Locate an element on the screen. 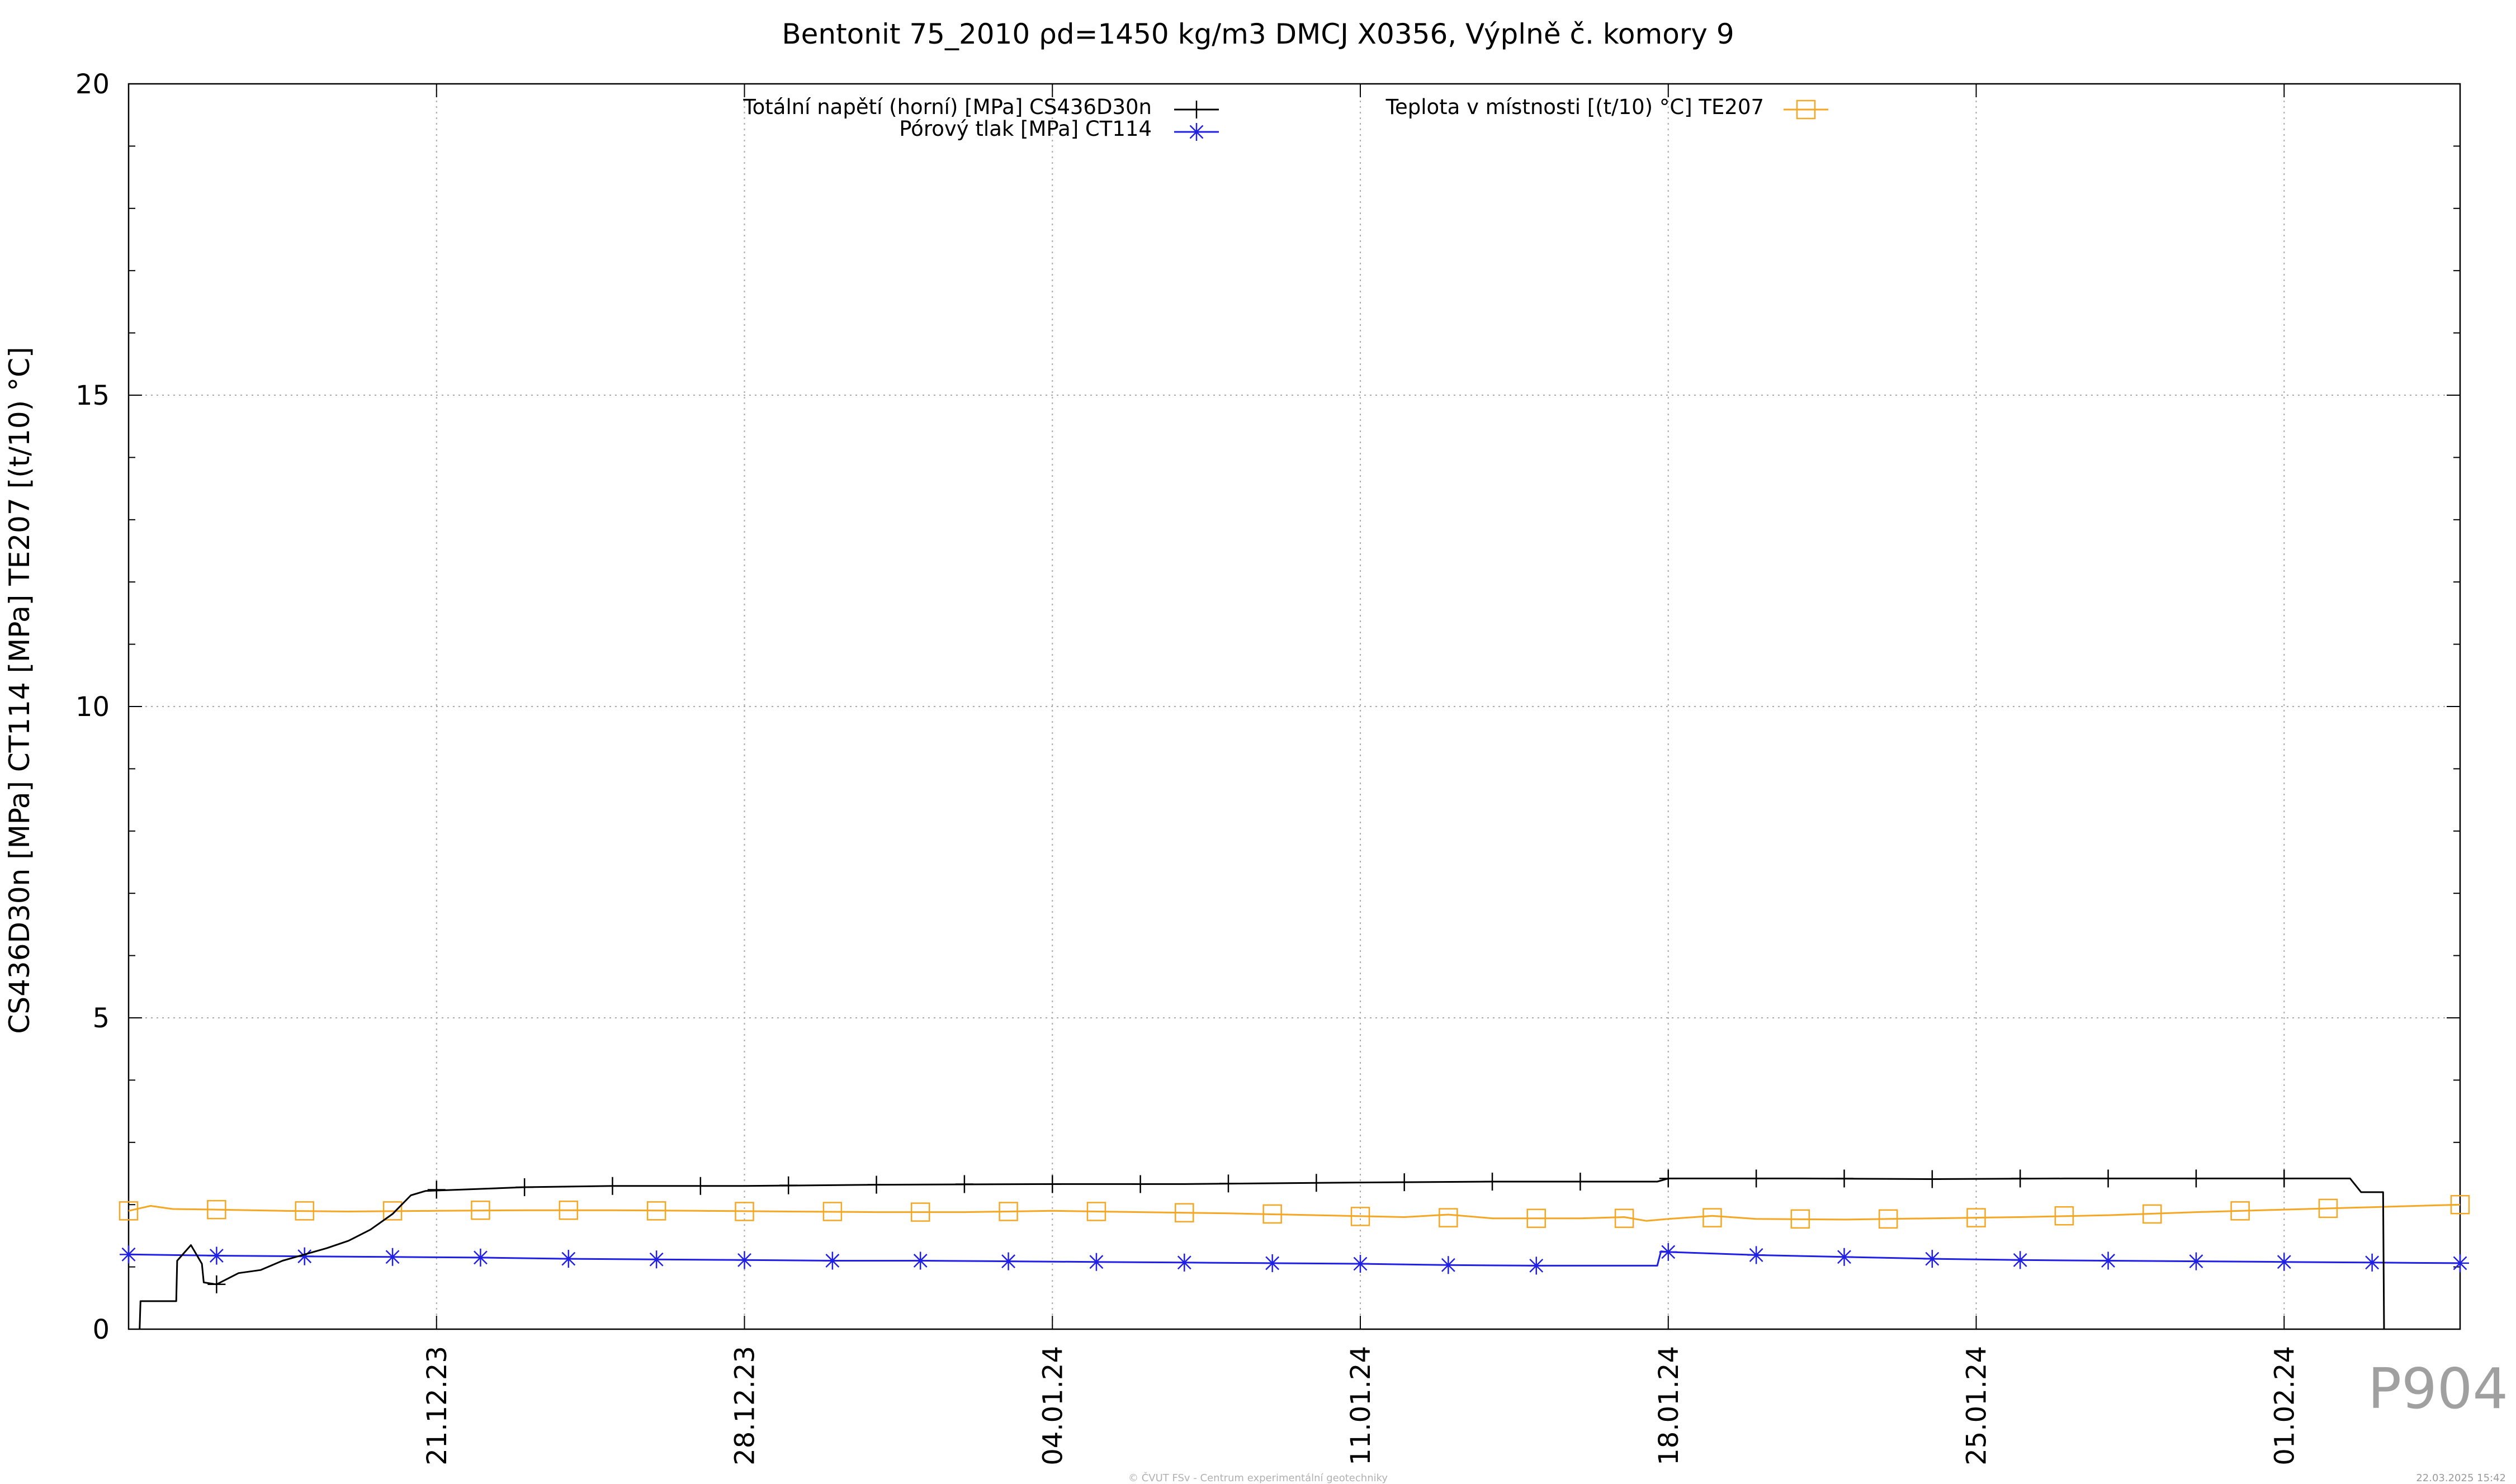 The height and width of the screenshot is (1484, 2516). y-tick-label: 15 is located at coordinates (92, 395).